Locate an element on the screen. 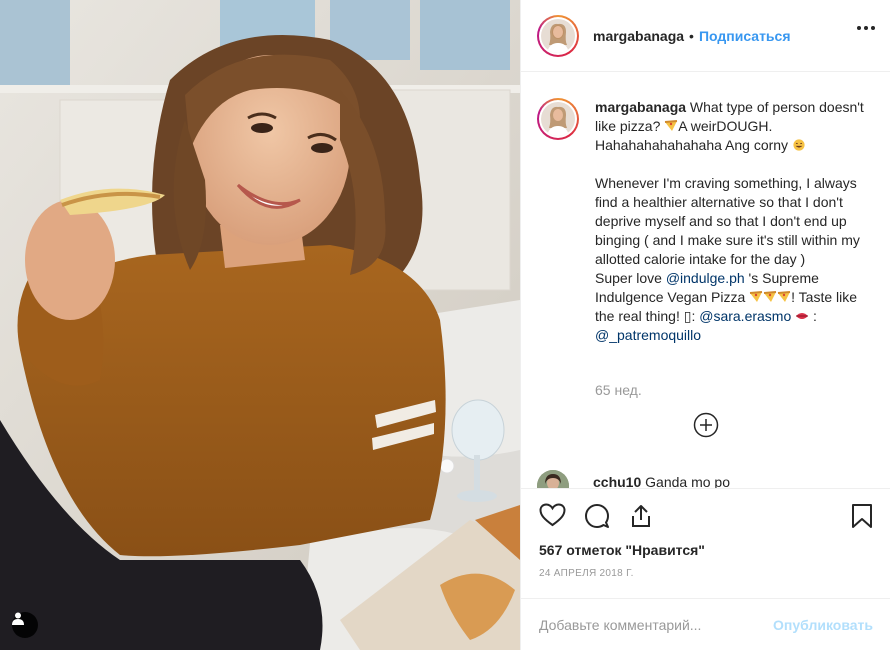  post-header: margabanaga • Подписаться is located at coordinates (705, 36).